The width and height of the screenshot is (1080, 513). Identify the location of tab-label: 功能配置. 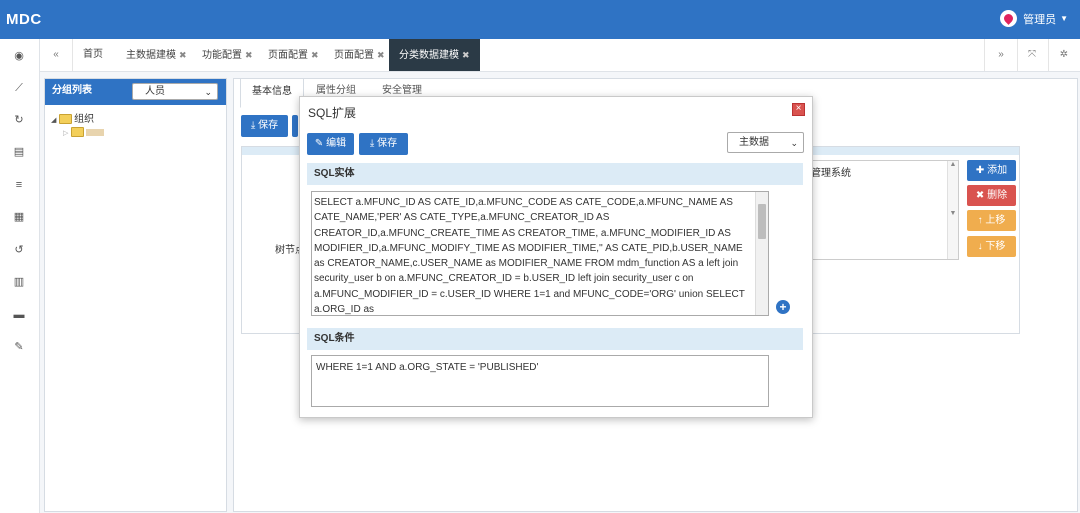
(222, 55).